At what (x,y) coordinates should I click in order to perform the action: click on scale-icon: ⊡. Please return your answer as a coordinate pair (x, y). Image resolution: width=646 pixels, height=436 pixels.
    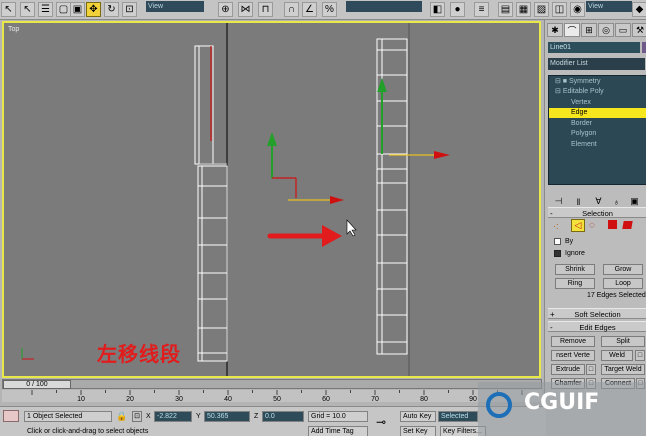
    Looking at the image, I should click on (129, 9).